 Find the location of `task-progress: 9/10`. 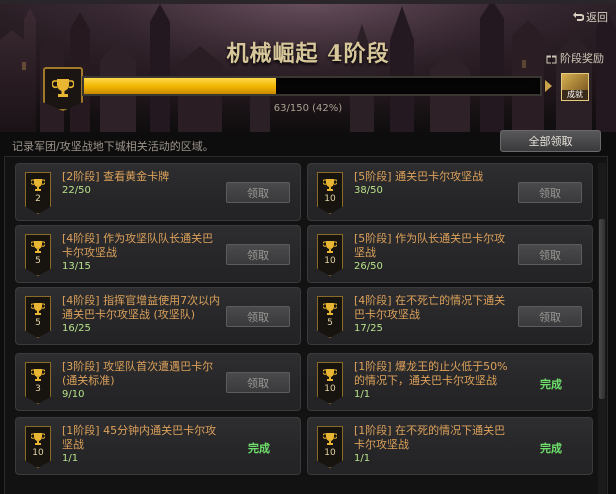

task-progress: 9/10 is located at coordinates (73, 394).